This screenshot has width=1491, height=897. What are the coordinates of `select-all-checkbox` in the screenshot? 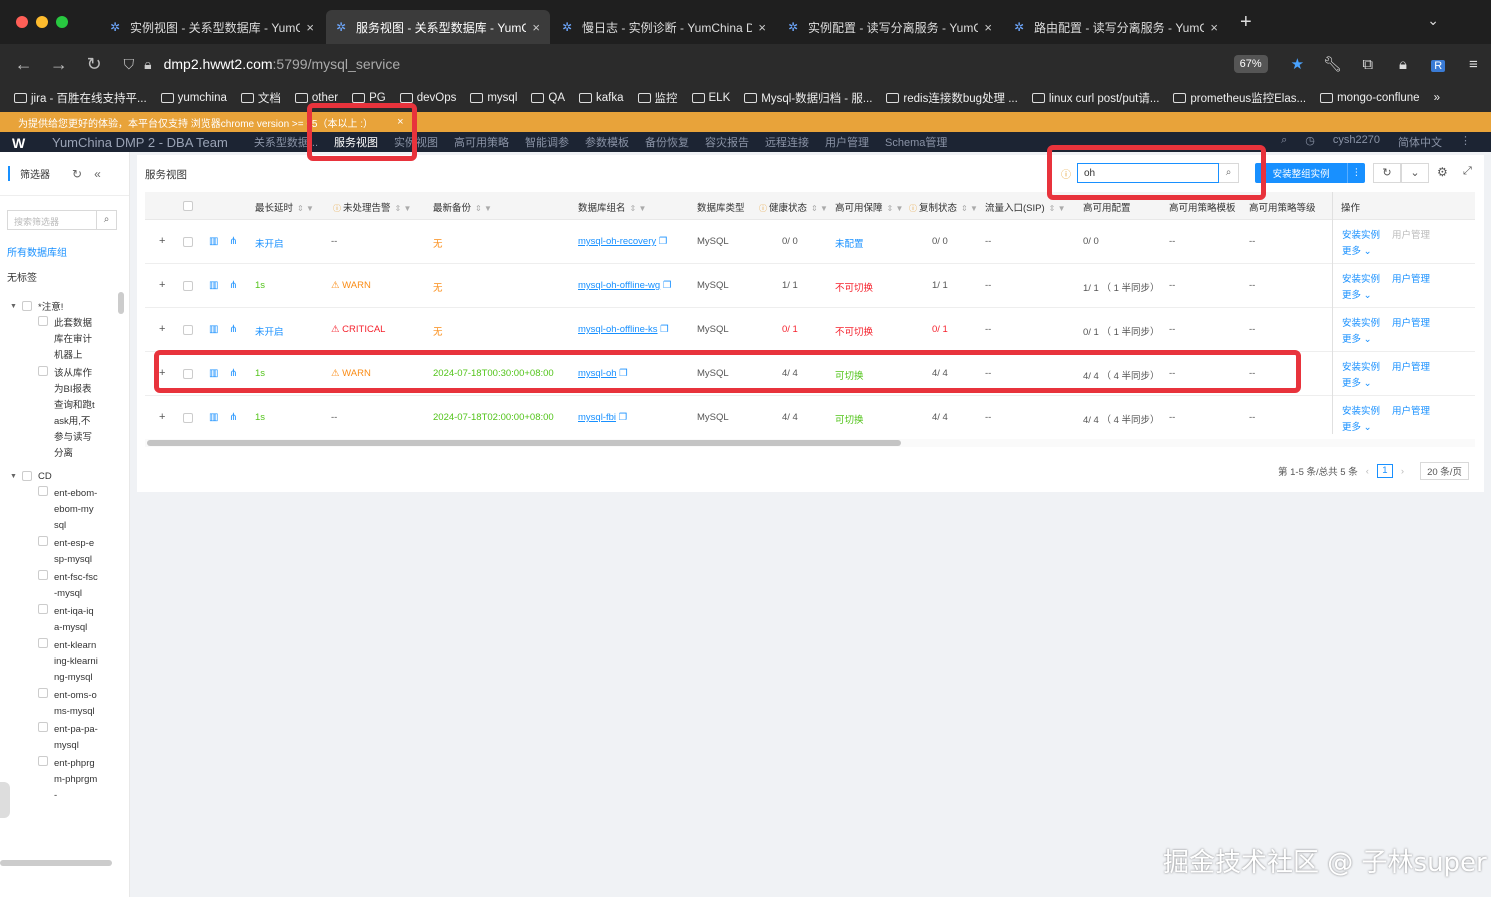 It's located at (188, 206).